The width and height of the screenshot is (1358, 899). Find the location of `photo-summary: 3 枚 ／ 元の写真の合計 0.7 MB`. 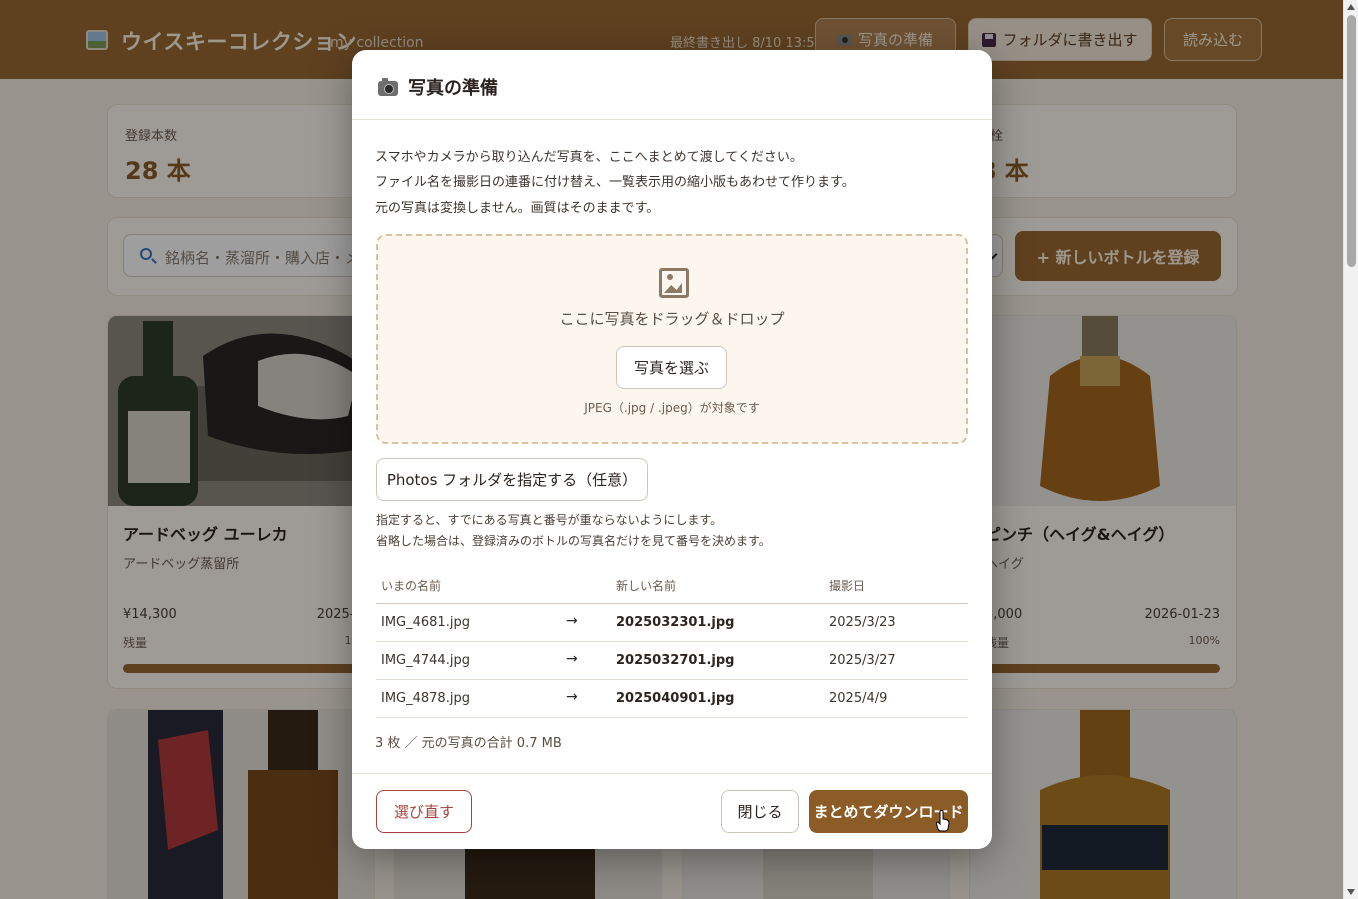

photo-summary: 3 枚 ／ 元の写真の合計 0.7 MB is located at coordinates (468, 743).